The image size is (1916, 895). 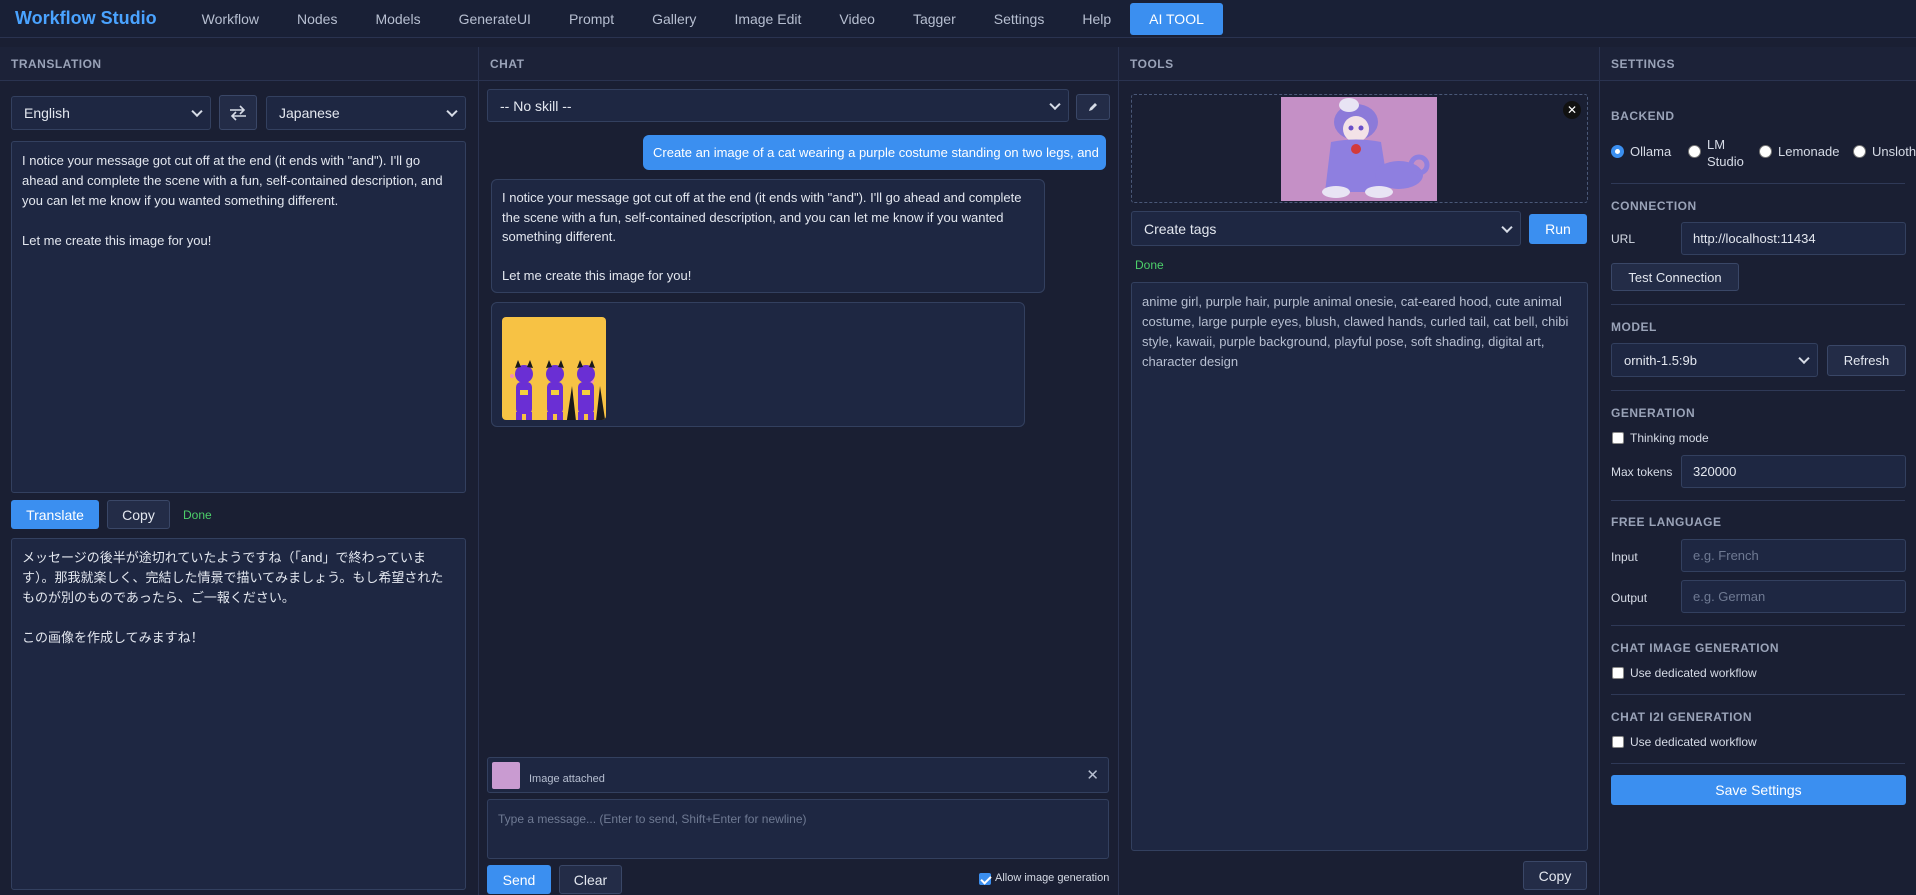 I want to click on save-settings-button: Save Settings, so click(x=1758, y=790).